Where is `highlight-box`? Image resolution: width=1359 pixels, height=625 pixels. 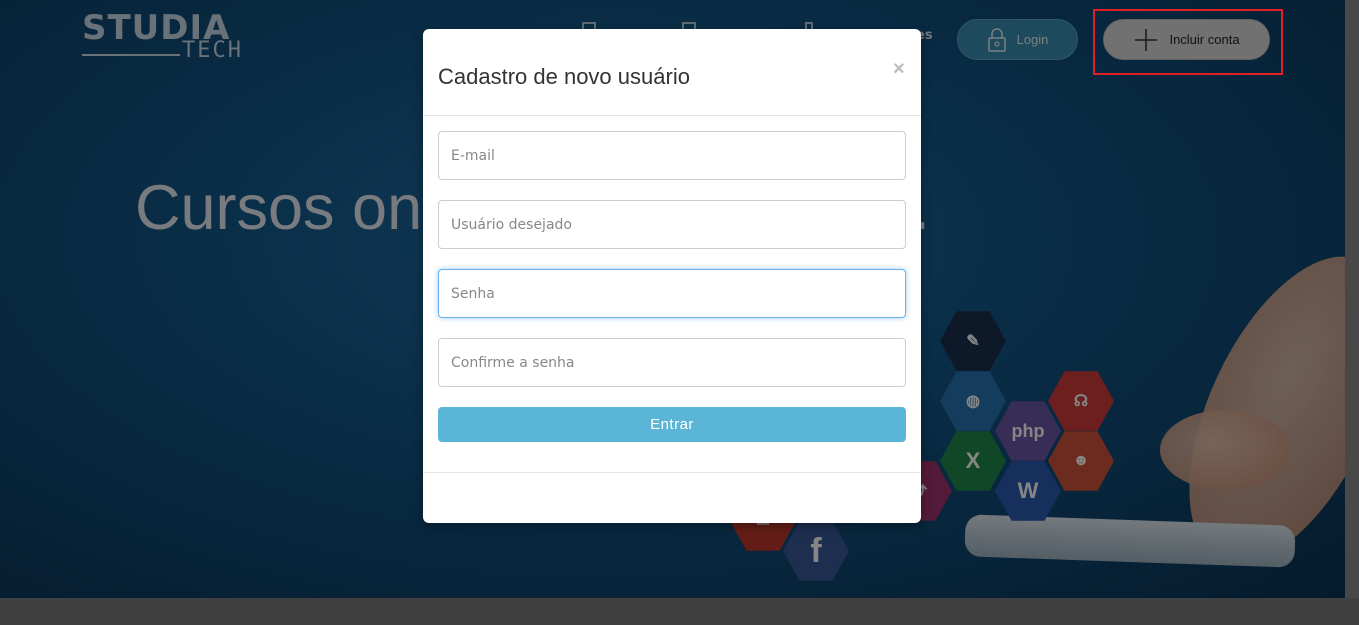 highlight-box is located at coordinates (1188, 42).